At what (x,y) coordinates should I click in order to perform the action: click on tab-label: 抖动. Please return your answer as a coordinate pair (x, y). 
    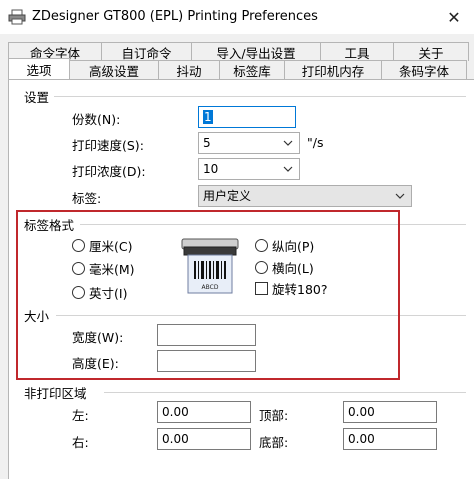
    Looking at the image, I should click on (189, 71).